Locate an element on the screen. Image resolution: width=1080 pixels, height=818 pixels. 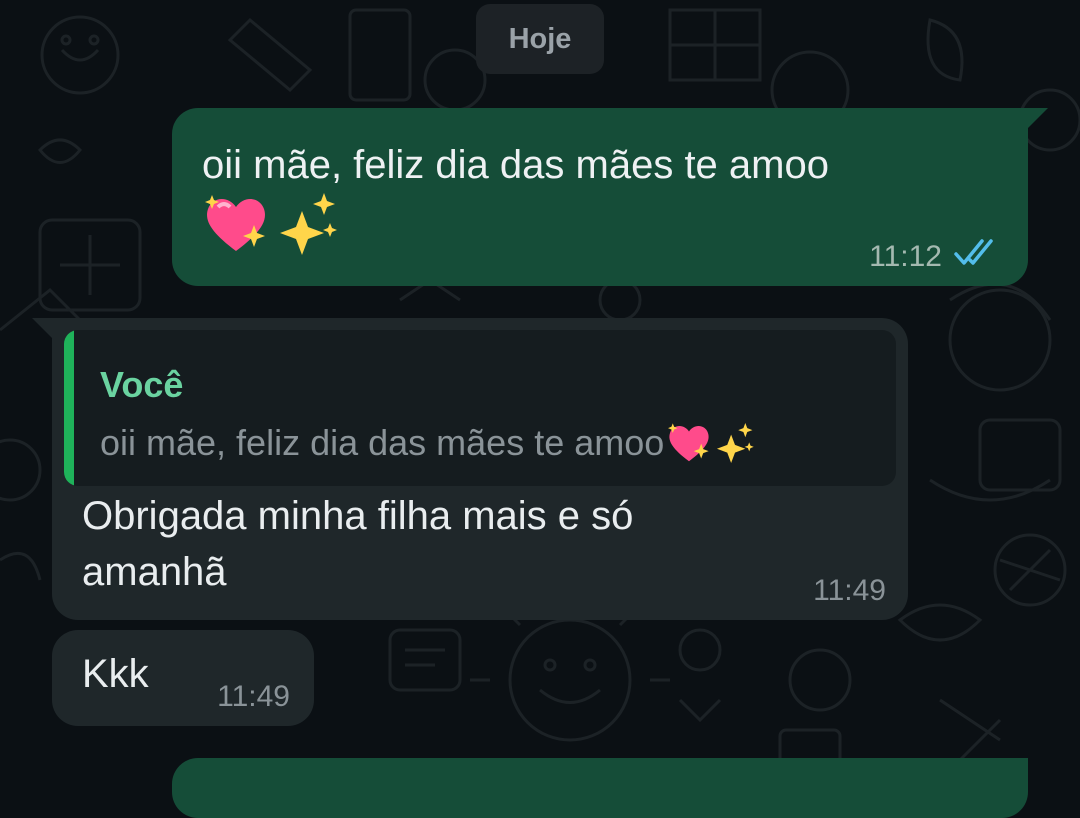
message-timestamp: 11:12 is located at coordinates (905, 256).